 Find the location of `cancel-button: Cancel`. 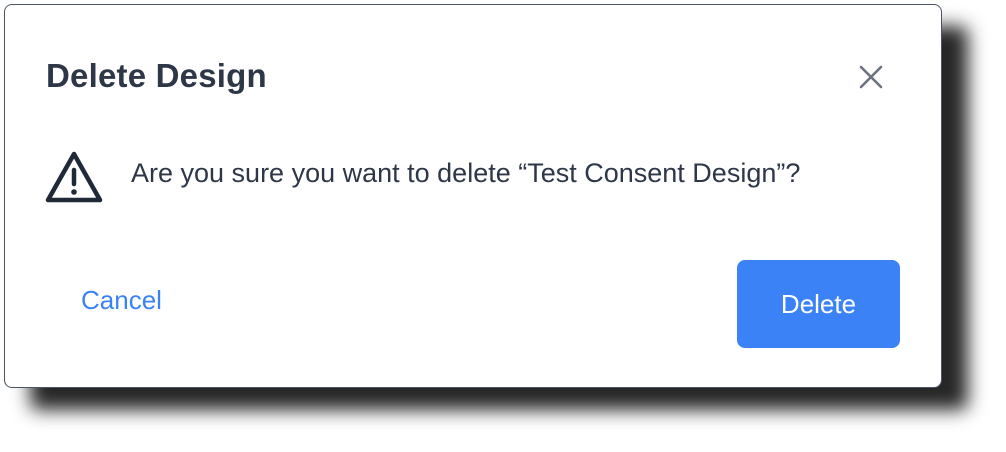

cancel-button: Cancel is located at coordinates (121, 300).